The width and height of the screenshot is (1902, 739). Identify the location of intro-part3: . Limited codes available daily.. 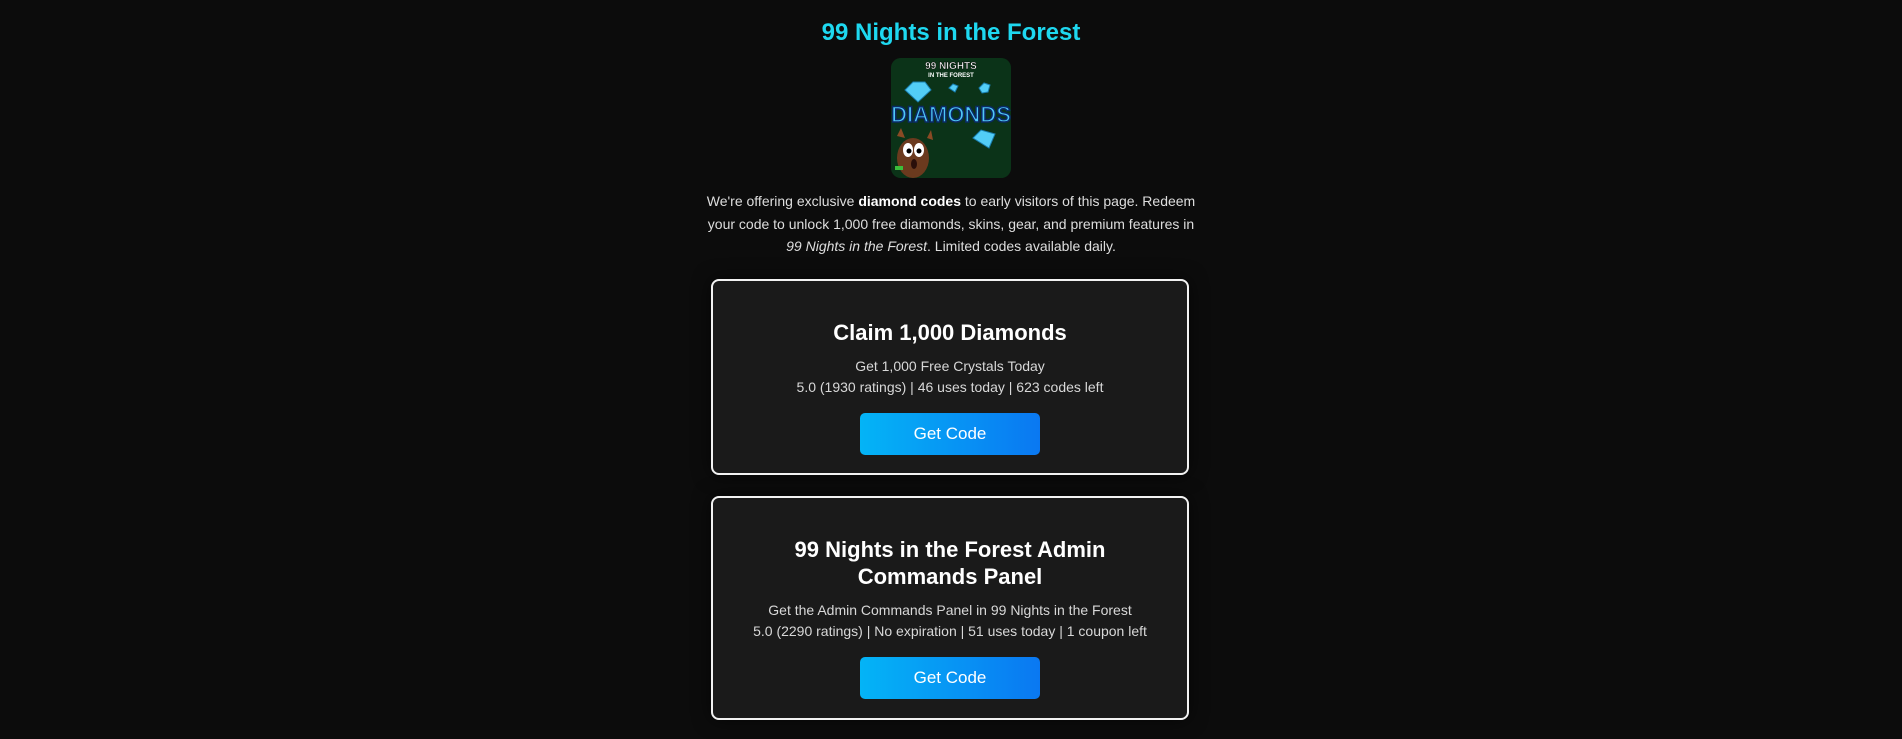
(1021, 246).